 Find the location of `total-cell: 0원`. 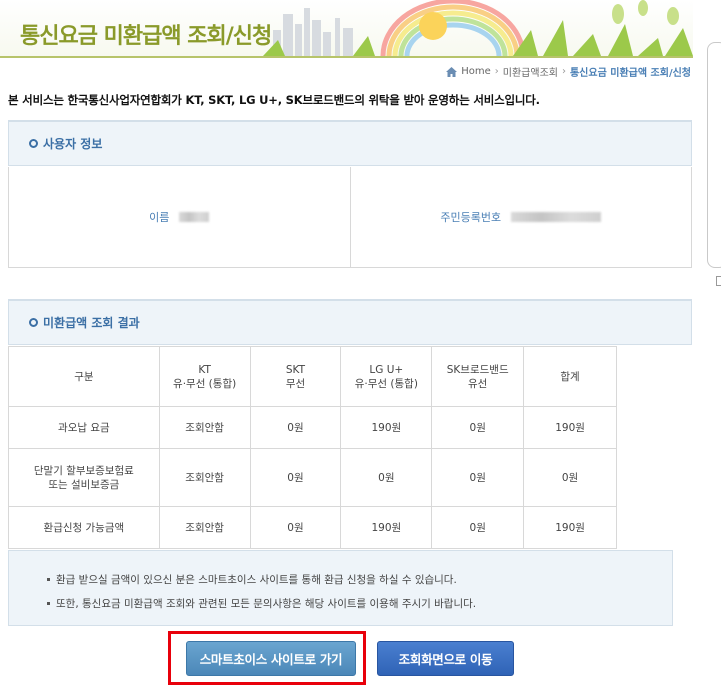

total-cell: 0원 is located at coordinates (570, 477).